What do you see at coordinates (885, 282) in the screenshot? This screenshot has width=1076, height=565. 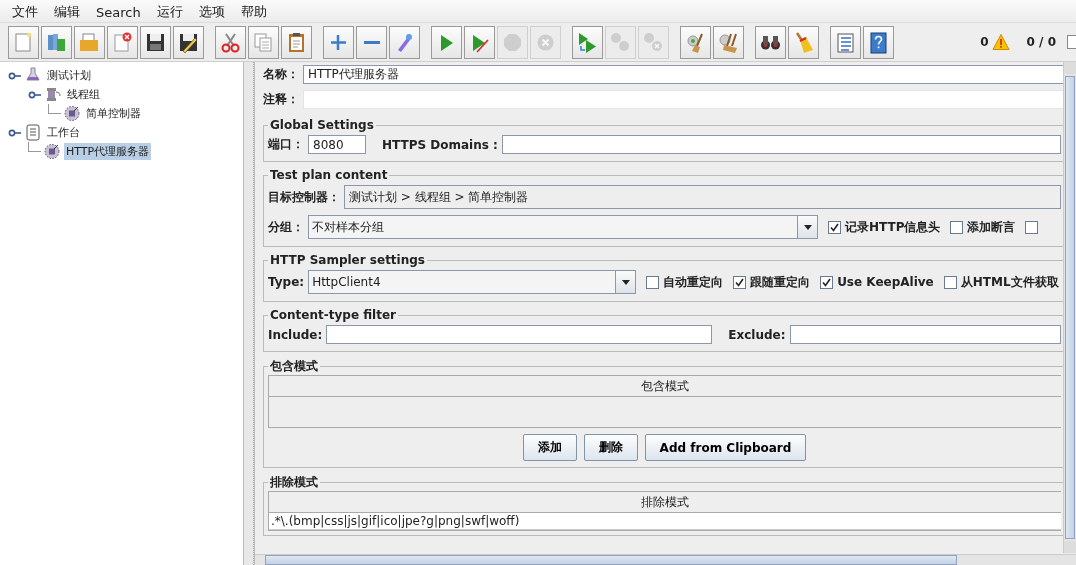 I see `checkbox-label: Use KeepAlive` at bounding box center [885, 282].